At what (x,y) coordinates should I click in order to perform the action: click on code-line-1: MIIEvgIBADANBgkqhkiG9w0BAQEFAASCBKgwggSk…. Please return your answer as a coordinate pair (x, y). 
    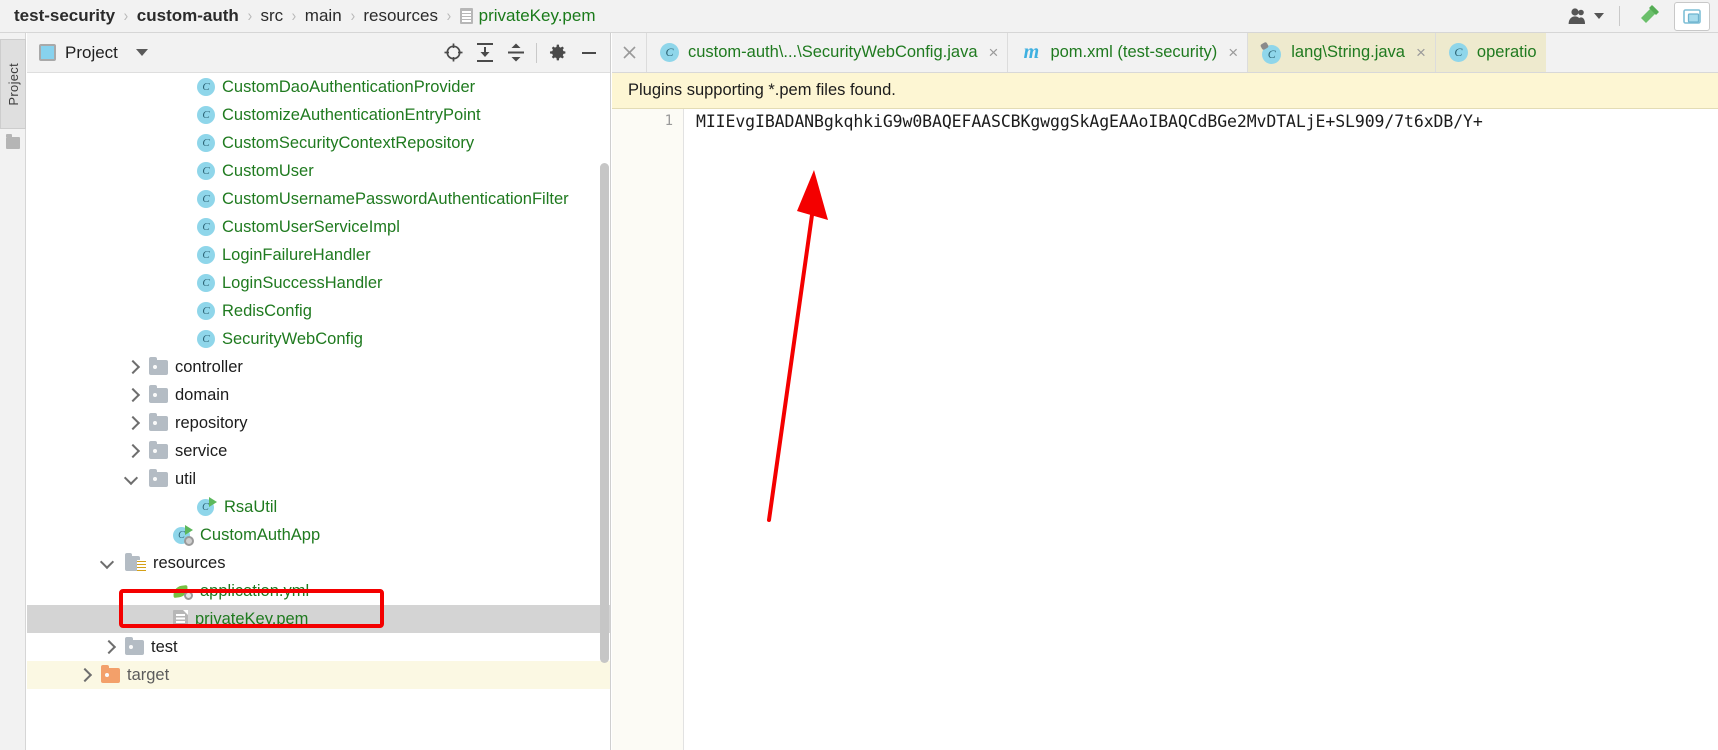
    Looking at the image, I should click on (1089, 121).